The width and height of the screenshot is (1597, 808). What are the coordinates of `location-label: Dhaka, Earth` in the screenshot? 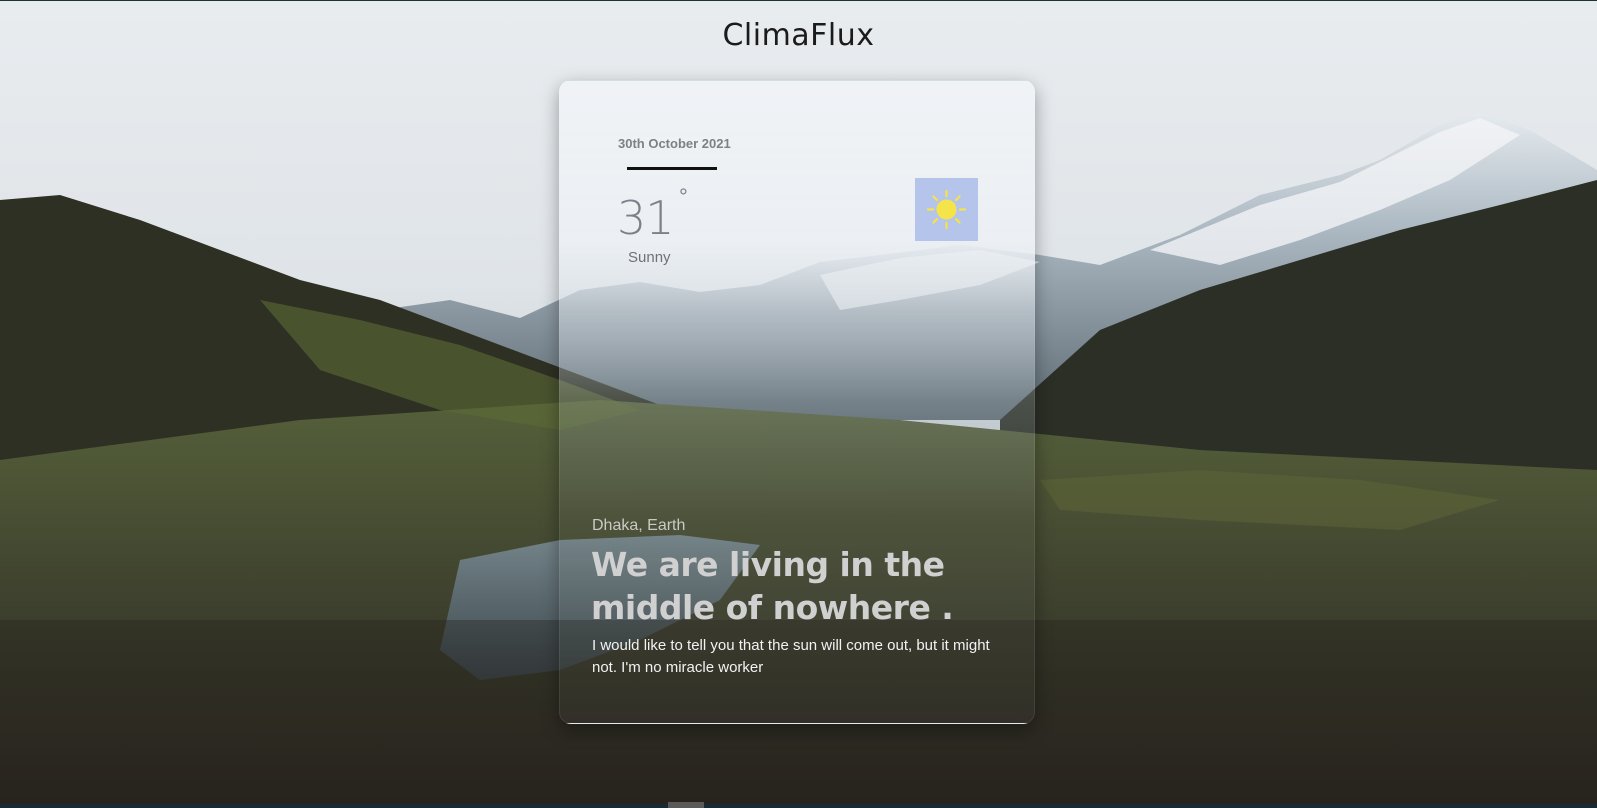 It's located at (639, 525).